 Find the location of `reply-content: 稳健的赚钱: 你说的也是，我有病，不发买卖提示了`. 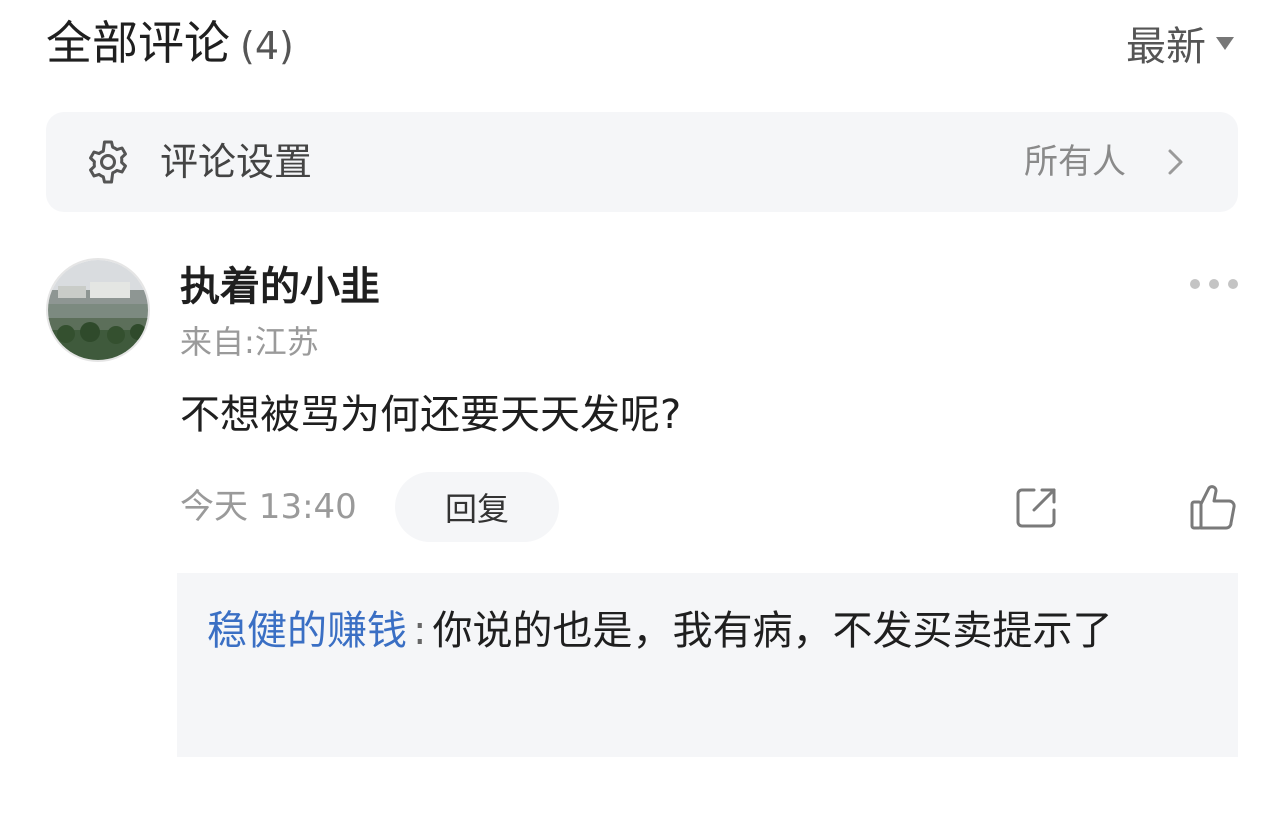

reply-content: 稳健的赚钱: 你说的也是，我有病，不发买卖提示了 is located at coordinates (707, 631).